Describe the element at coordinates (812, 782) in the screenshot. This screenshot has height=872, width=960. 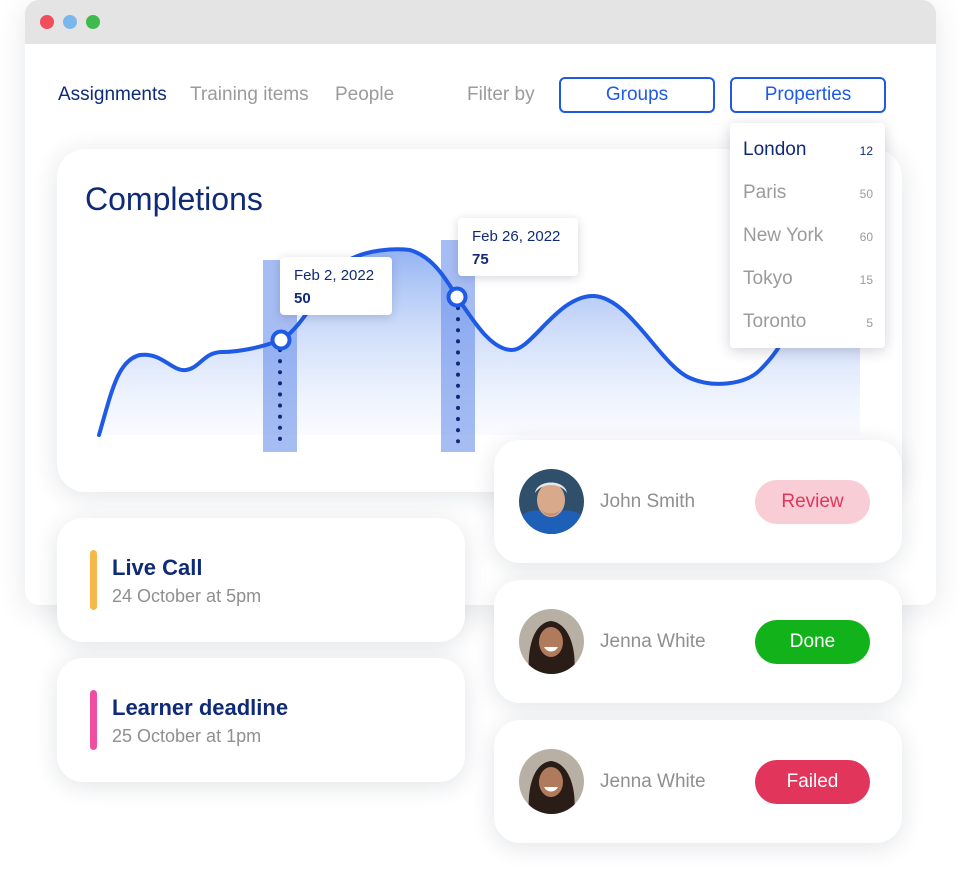
I see `status-badge-failed: Failed` at that location.